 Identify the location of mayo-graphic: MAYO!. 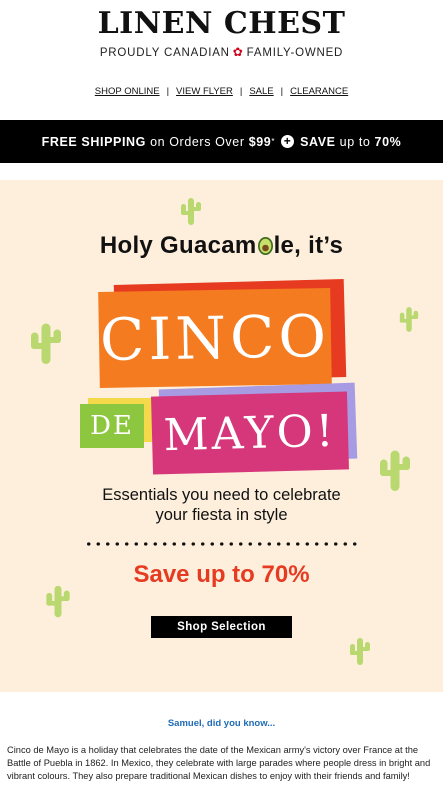
(254, 428).